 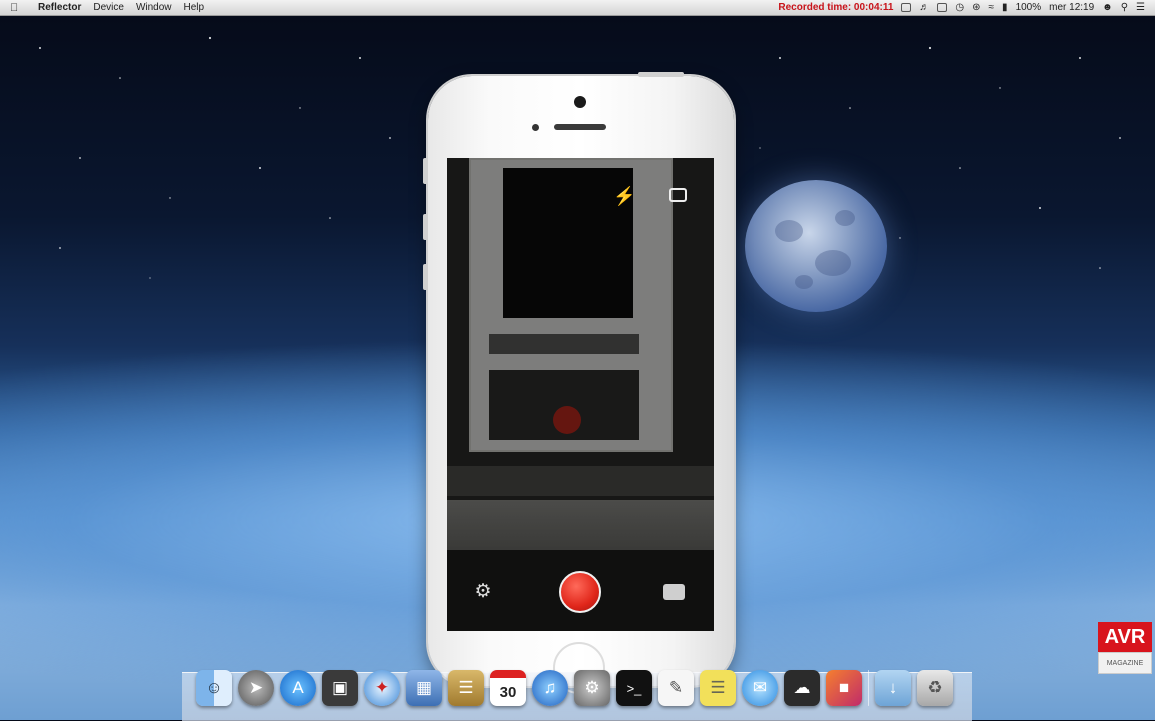 I want to click on menu-window: Window, so click(x=154, y=7).